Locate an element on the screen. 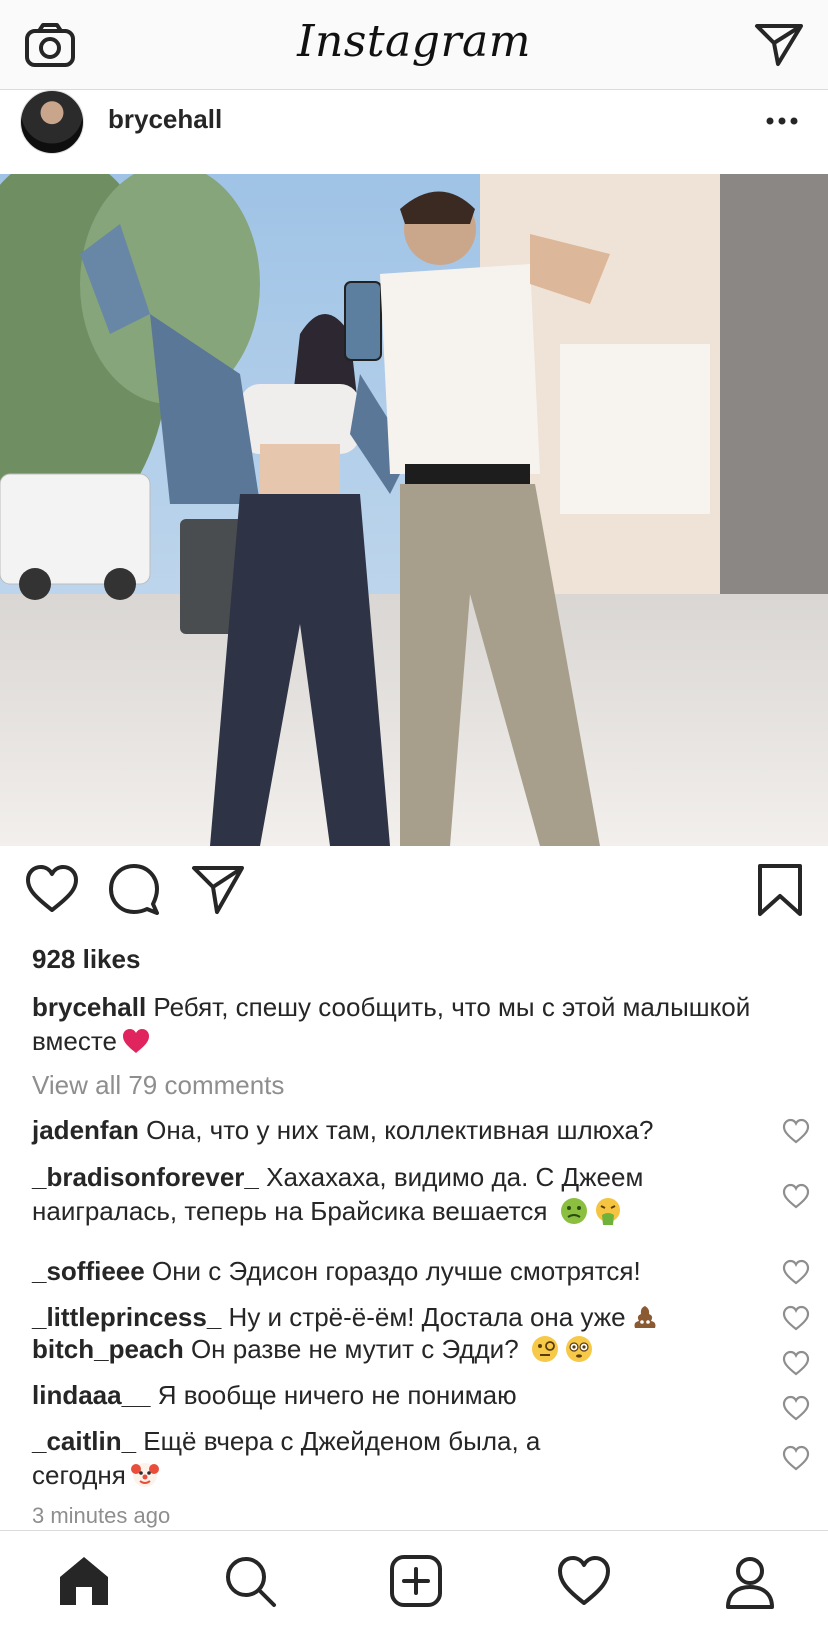 The image size is (828, 1636). comment-text: Они с Эдисон гораздо лучше смотрятся! is located at coordinates (396, 1271).